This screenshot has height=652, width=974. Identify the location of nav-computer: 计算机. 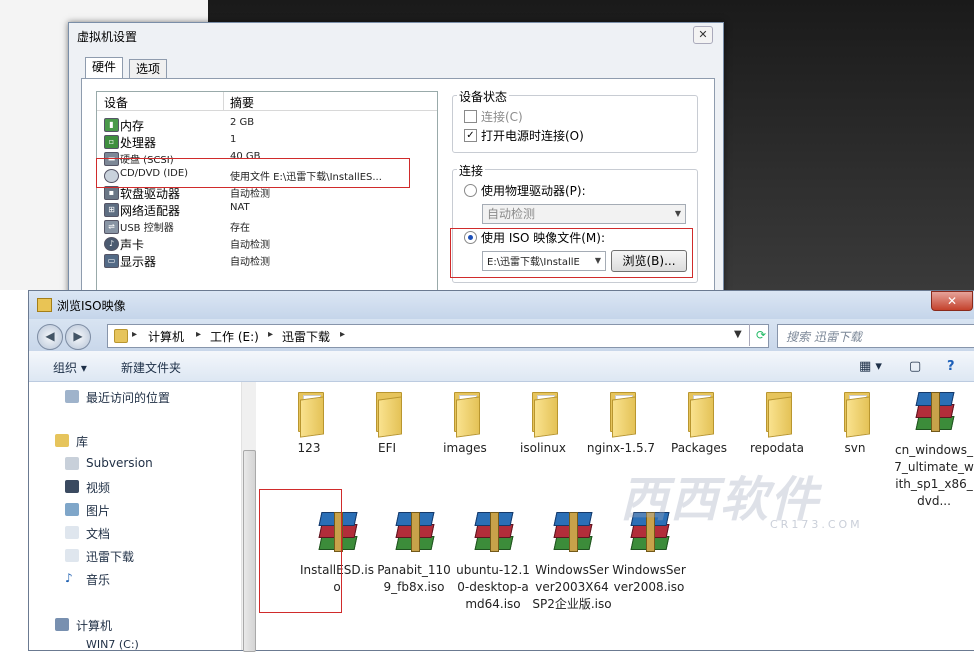
(94, 625).